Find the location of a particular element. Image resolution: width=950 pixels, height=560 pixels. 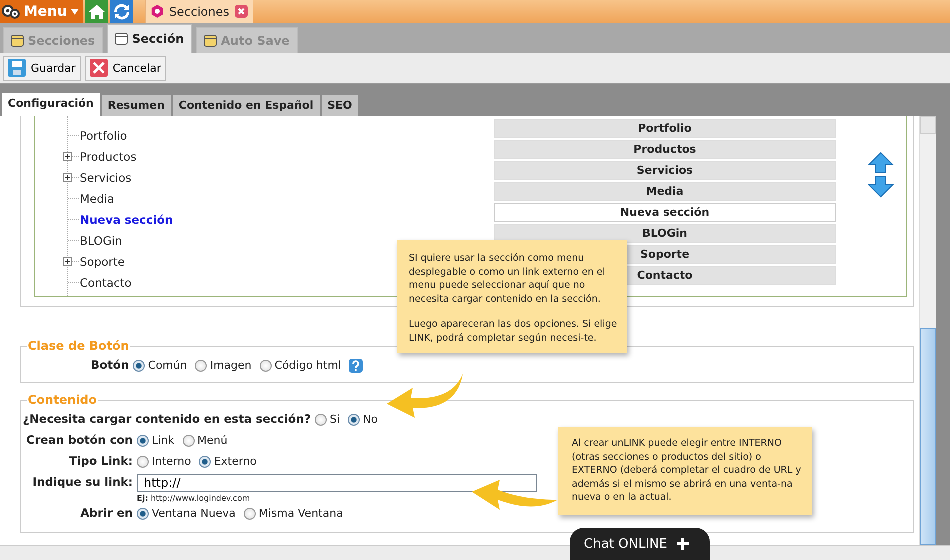

field-label: Botón is located at coordinates (110, 365).